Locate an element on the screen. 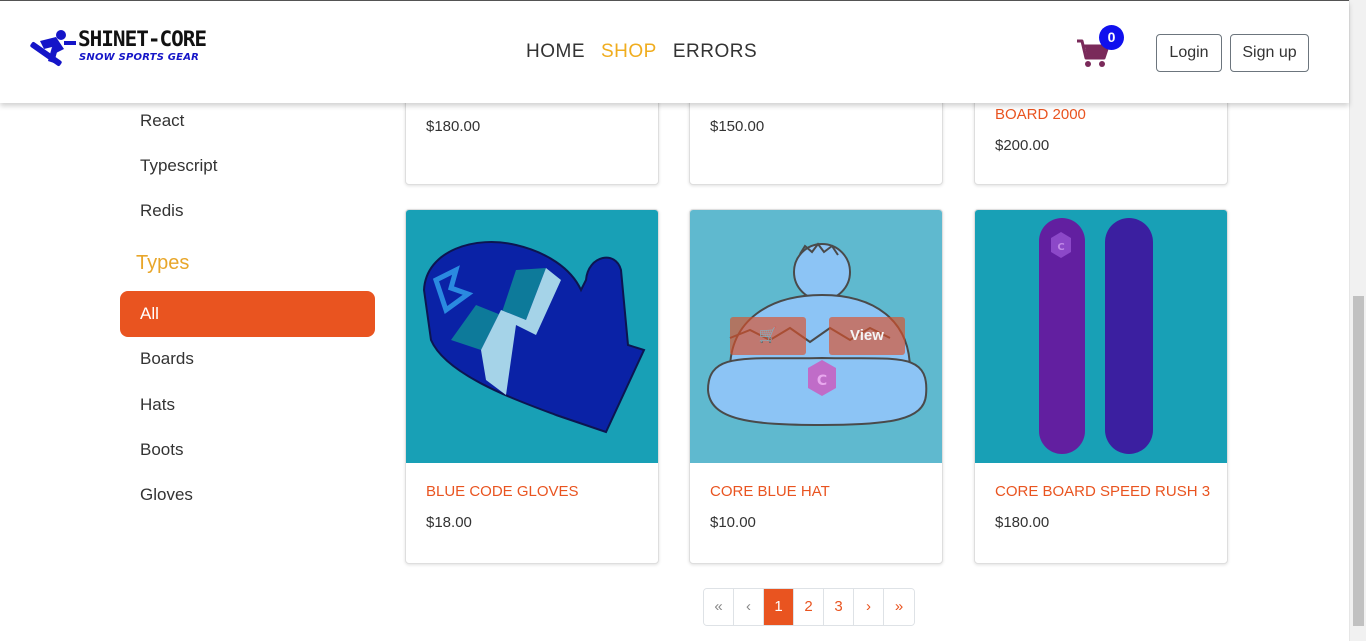 The height and width of the screenshot is (641, 1366). signup-button: Sign up is located at coordinates (1269, 53).